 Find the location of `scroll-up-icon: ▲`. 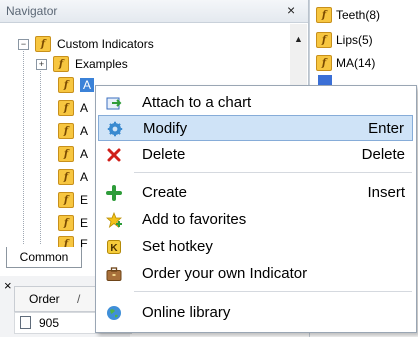

scroll-up-icon: ▲ is located at coordinates (298, 39).